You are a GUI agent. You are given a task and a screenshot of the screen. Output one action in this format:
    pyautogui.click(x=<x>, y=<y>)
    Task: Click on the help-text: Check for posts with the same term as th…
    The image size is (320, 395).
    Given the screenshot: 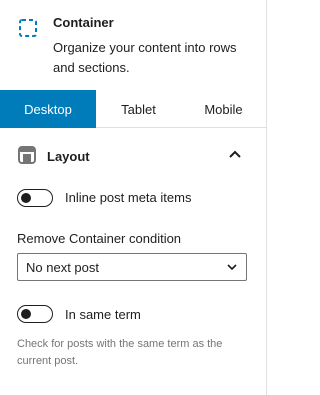 What is the action you would take?
    pyautogui.click(x=120, y=352)
    